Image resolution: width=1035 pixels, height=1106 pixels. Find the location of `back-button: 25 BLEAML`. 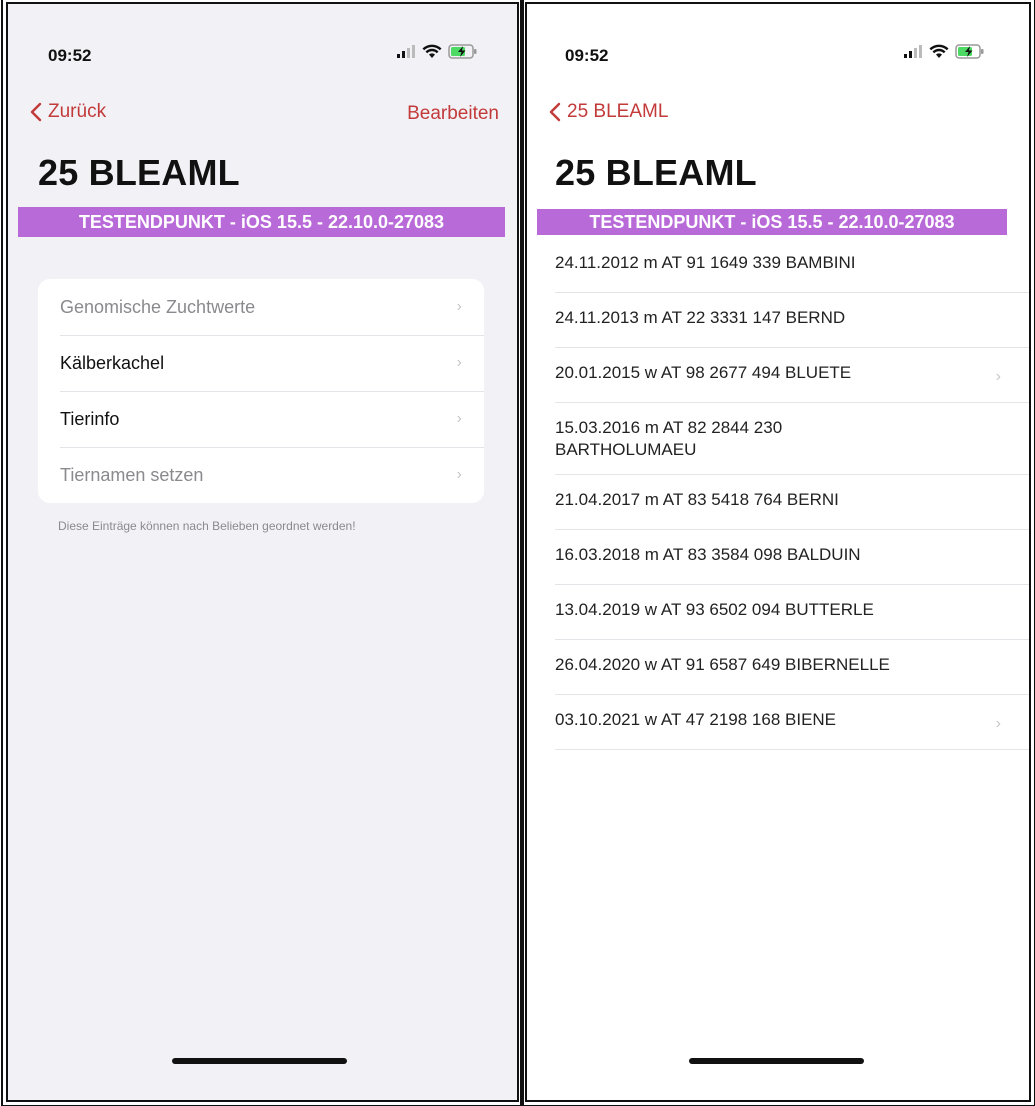

back-button: 25 BLEAML is located at coordinates (608, 112).